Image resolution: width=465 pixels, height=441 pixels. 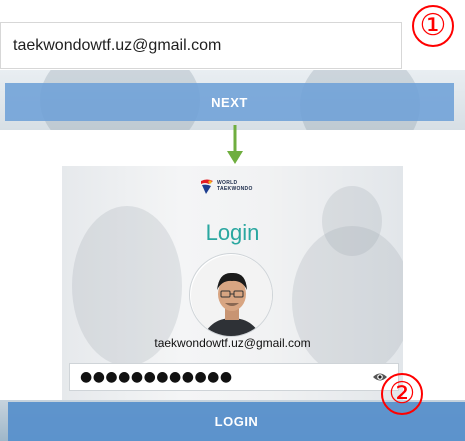 What do you see at coordinates (231, 295) in the screenshot?
I see `user-avatar` at bounding box center [231, 295].